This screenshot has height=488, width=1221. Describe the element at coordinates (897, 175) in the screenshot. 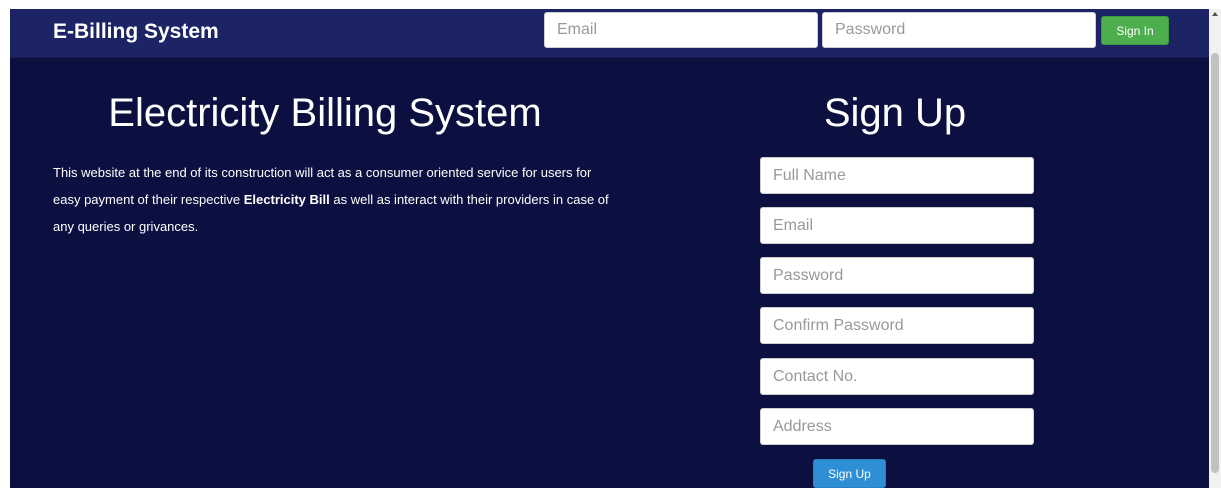

I see `full-name-input` at that location.